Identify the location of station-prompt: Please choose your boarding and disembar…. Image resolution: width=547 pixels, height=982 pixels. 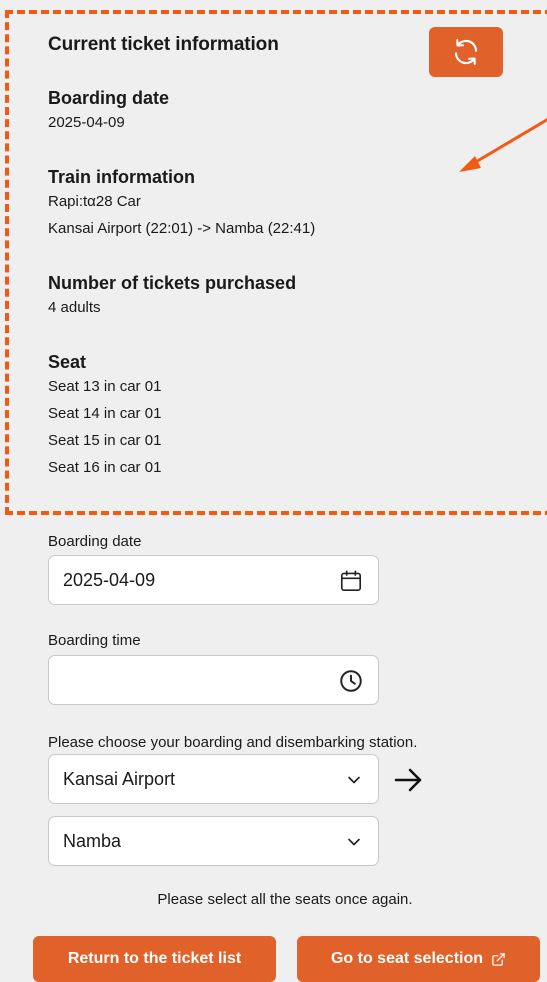
(233, 742).